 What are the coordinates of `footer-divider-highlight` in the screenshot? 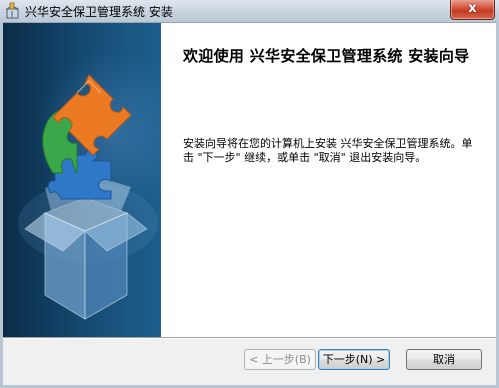 It's located at (249, 338).